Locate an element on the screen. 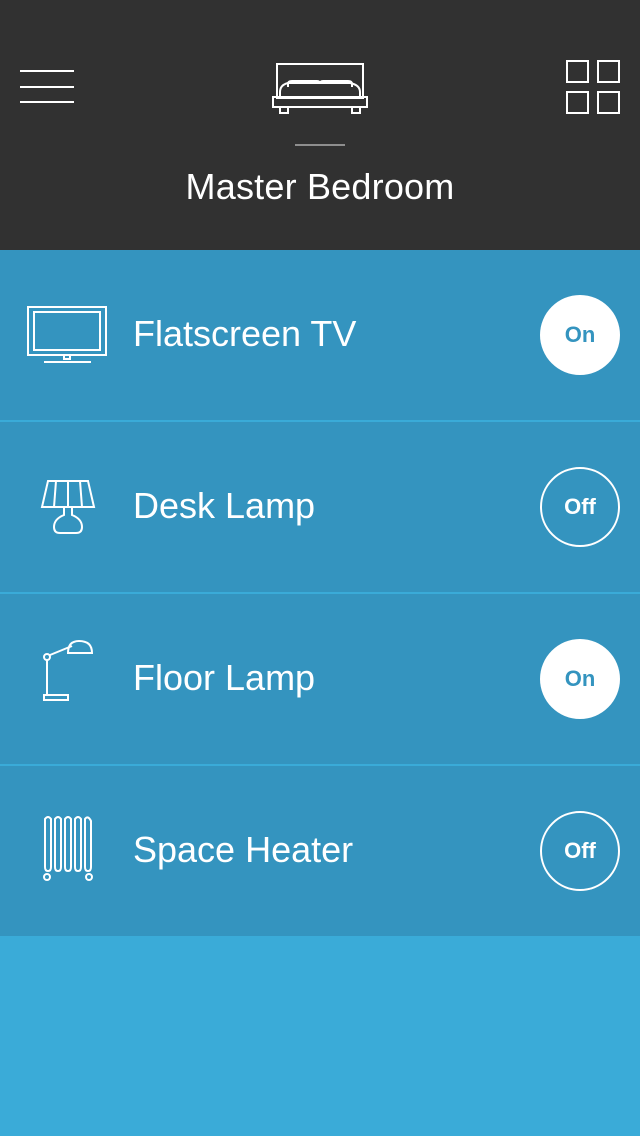 The width and height of the screenshot is (640, 1136). grid-view-button is located at coordinates (593, 87).